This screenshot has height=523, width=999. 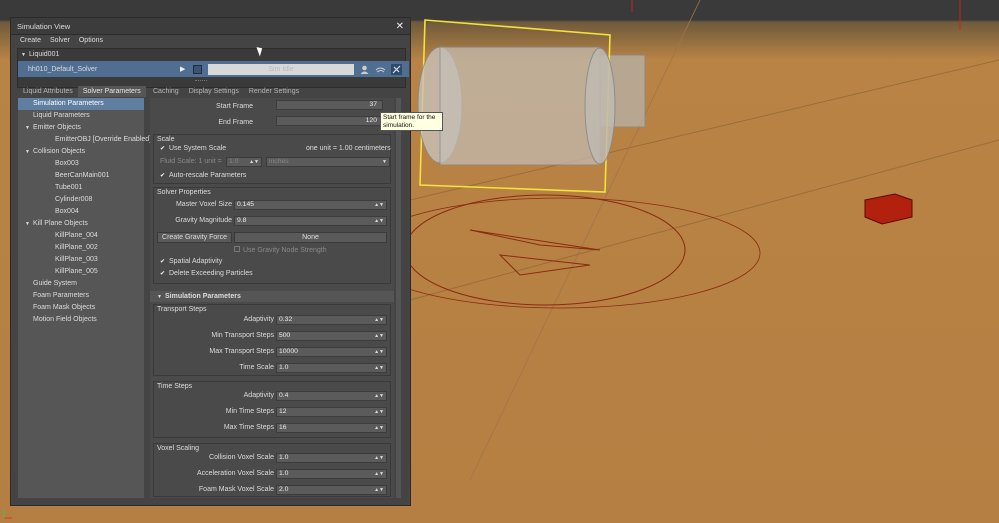 What do you see at coordinates (159, 297) in the screenshot?
I see `collapse-icon: ▼` at bounding box center [159, 297].